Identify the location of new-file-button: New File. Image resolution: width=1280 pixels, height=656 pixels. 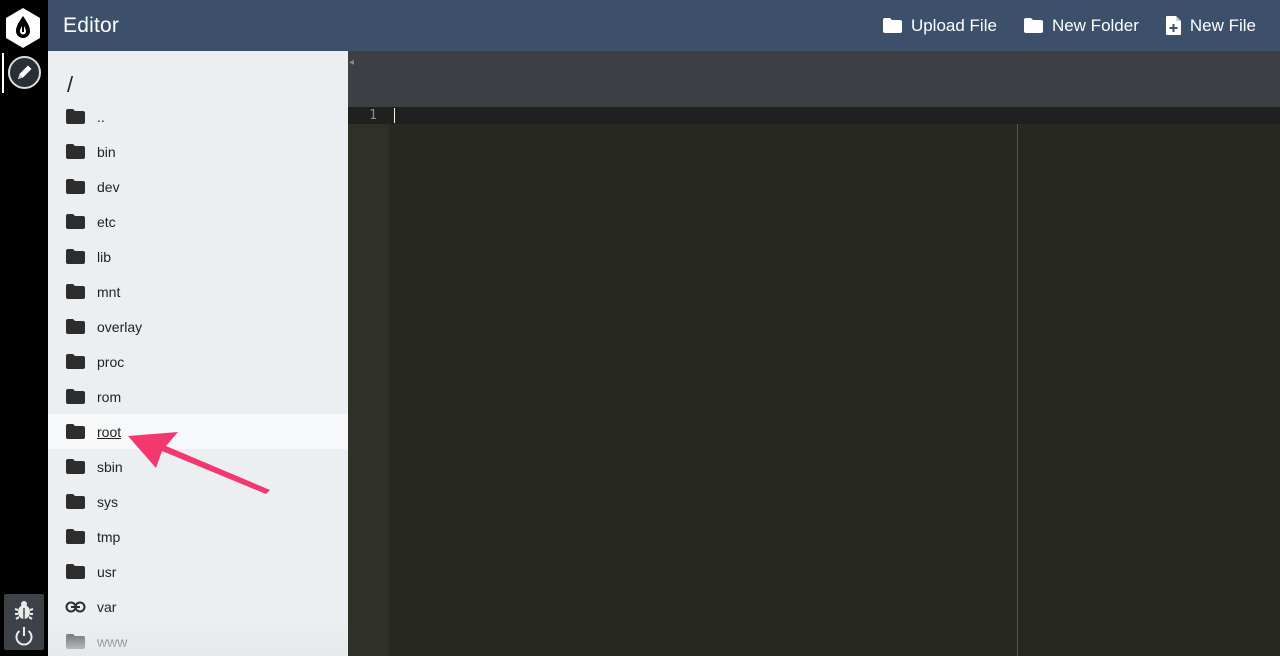
(1210, 25).